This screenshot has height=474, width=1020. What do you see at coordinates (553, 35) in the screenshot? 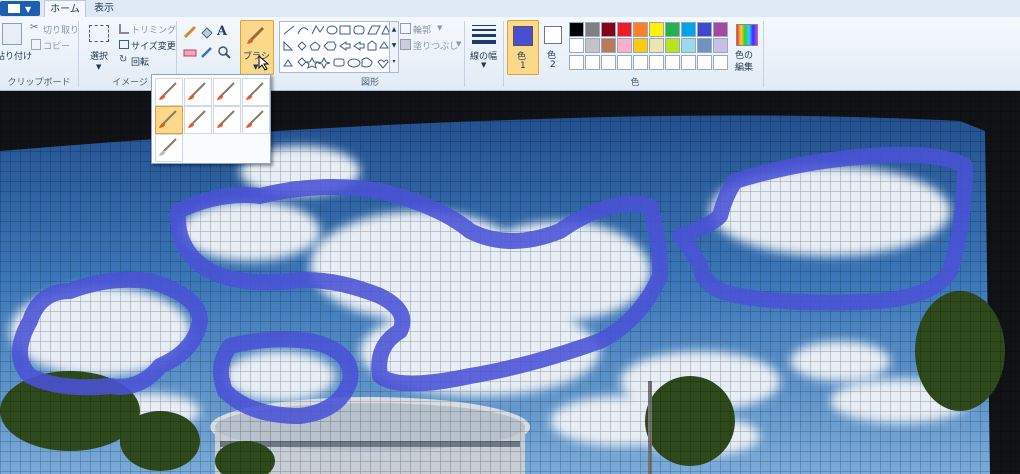
I see `color2-swatch` at bounding box center [553, 35].